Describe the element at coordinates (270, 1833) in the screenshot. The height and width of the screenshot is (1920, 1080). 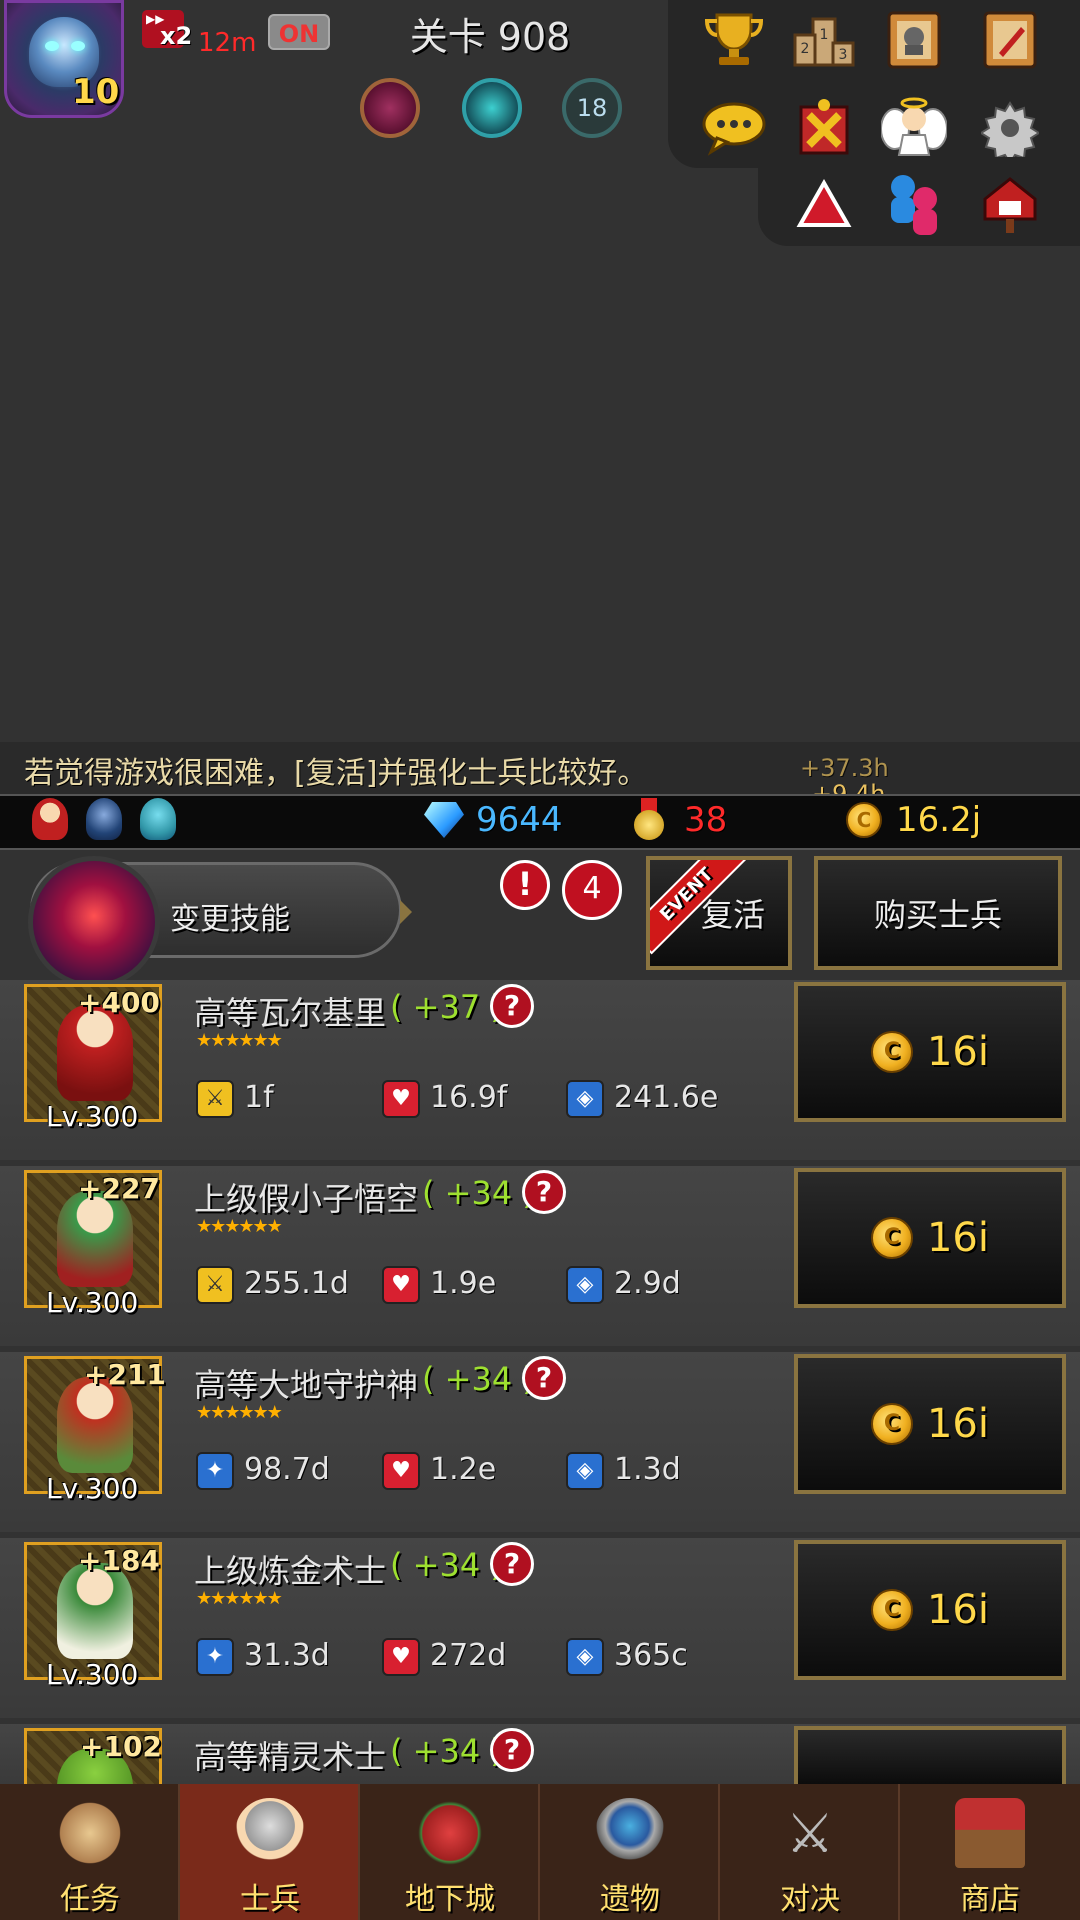
I see `helmet-icon` at that location.